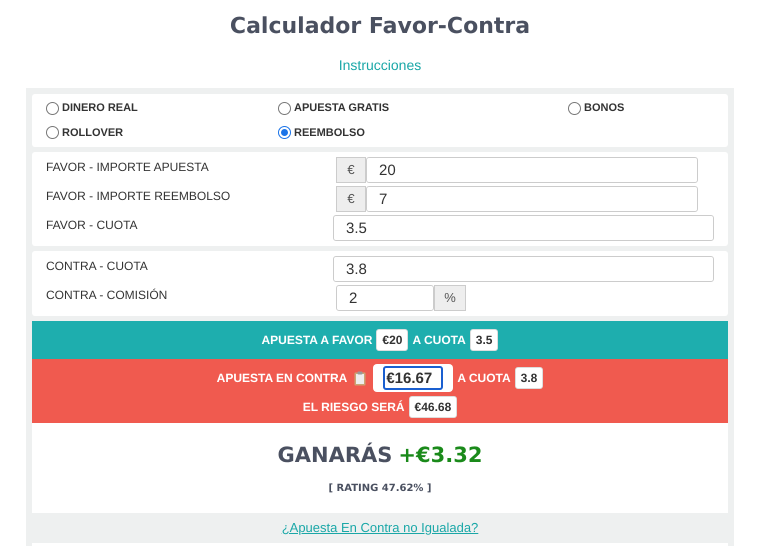 The image size is (760, 546). I want to click on value-badge: €20, so click(392, 340).